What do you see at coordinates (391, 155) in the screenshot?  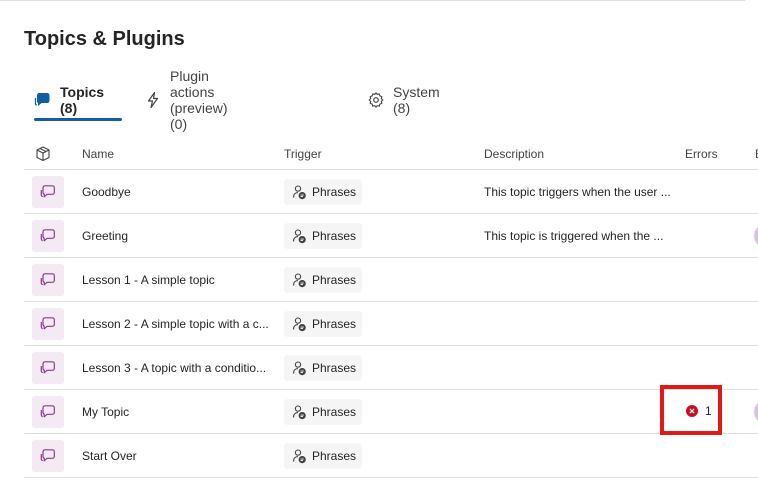 I see `table-header: Name Trigger Description Errors E` at bounding box center [391, 155].